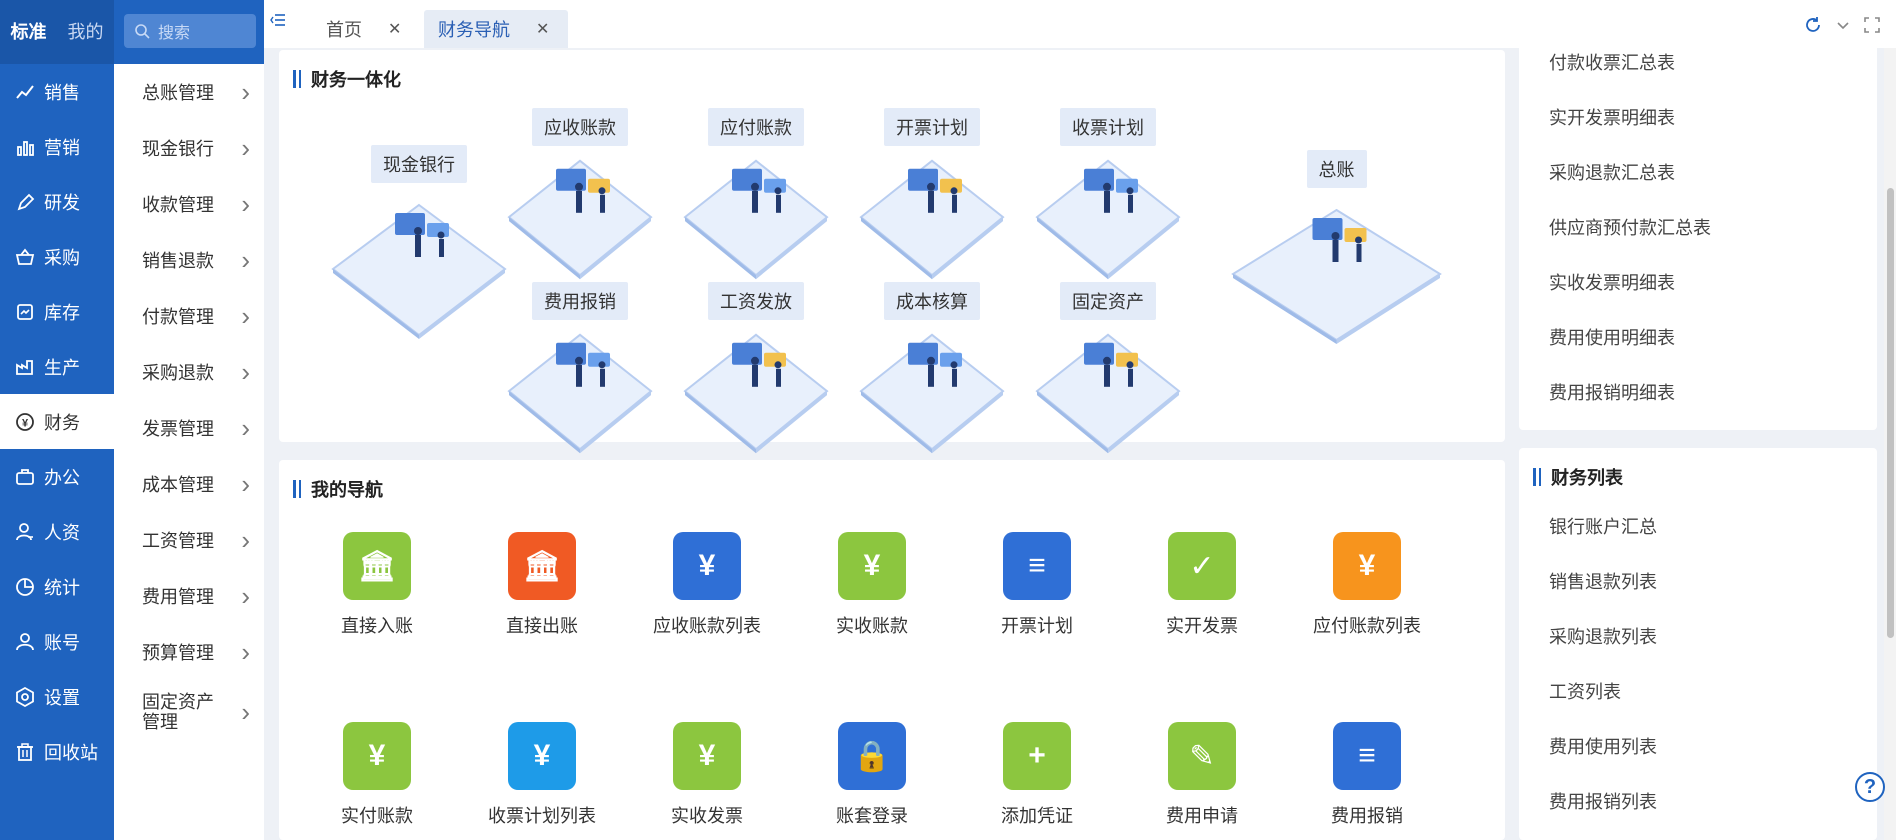 Image resolution: width=1896 pixels, height=840 pixels. I want to click on submenu-item: 固定资产 管理 ›, so click(189, 712).